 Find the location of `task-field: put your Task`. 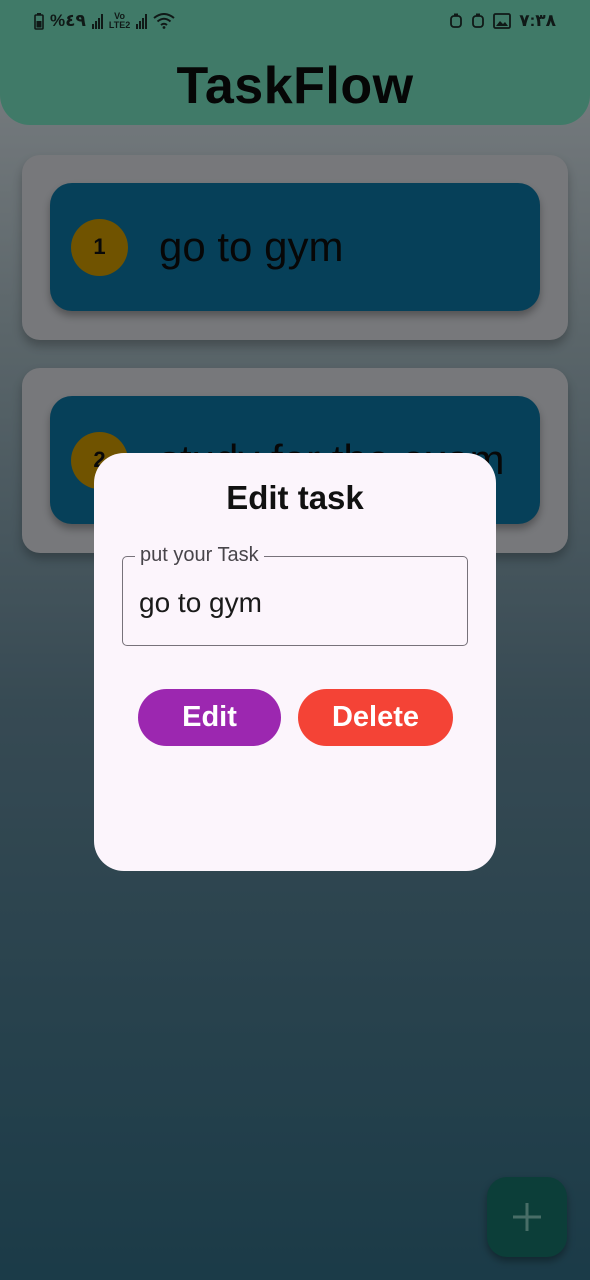

task-field: put your Task is located at coordinates (295, 595).